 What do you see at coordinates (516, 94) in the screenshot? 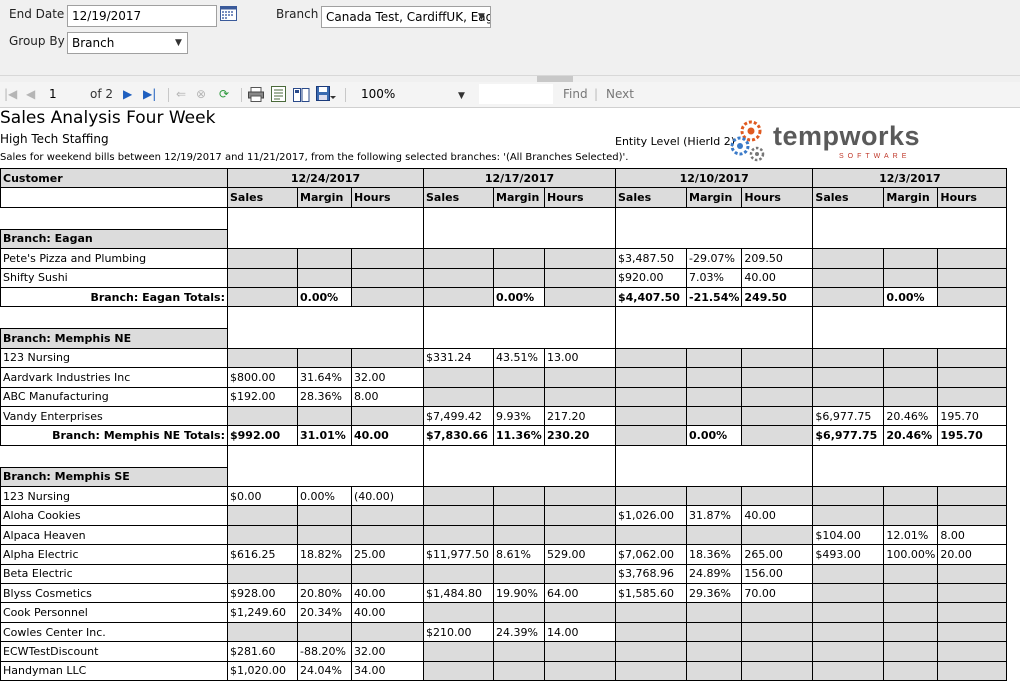
I see `find-text-input` at bounding box center [516, 94].